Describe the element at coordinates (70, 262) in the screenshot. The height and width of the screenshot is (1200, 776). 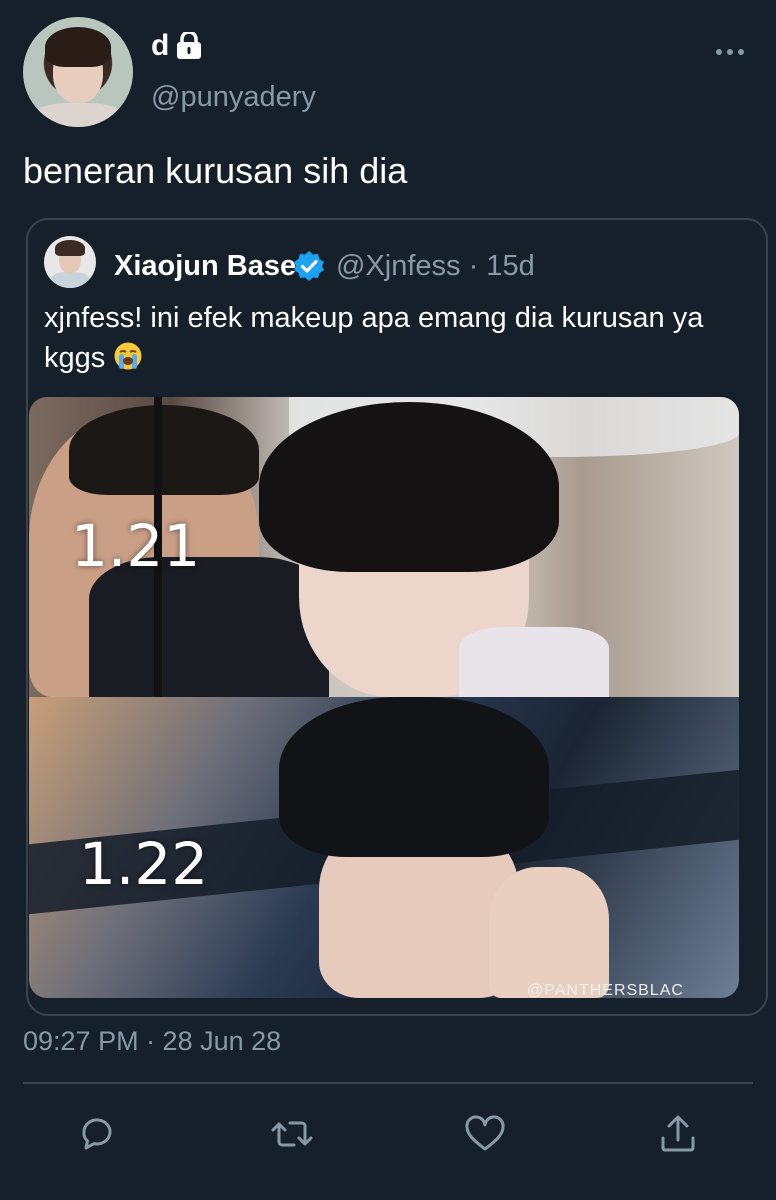
I see `quoted-author-avatar` at that location.